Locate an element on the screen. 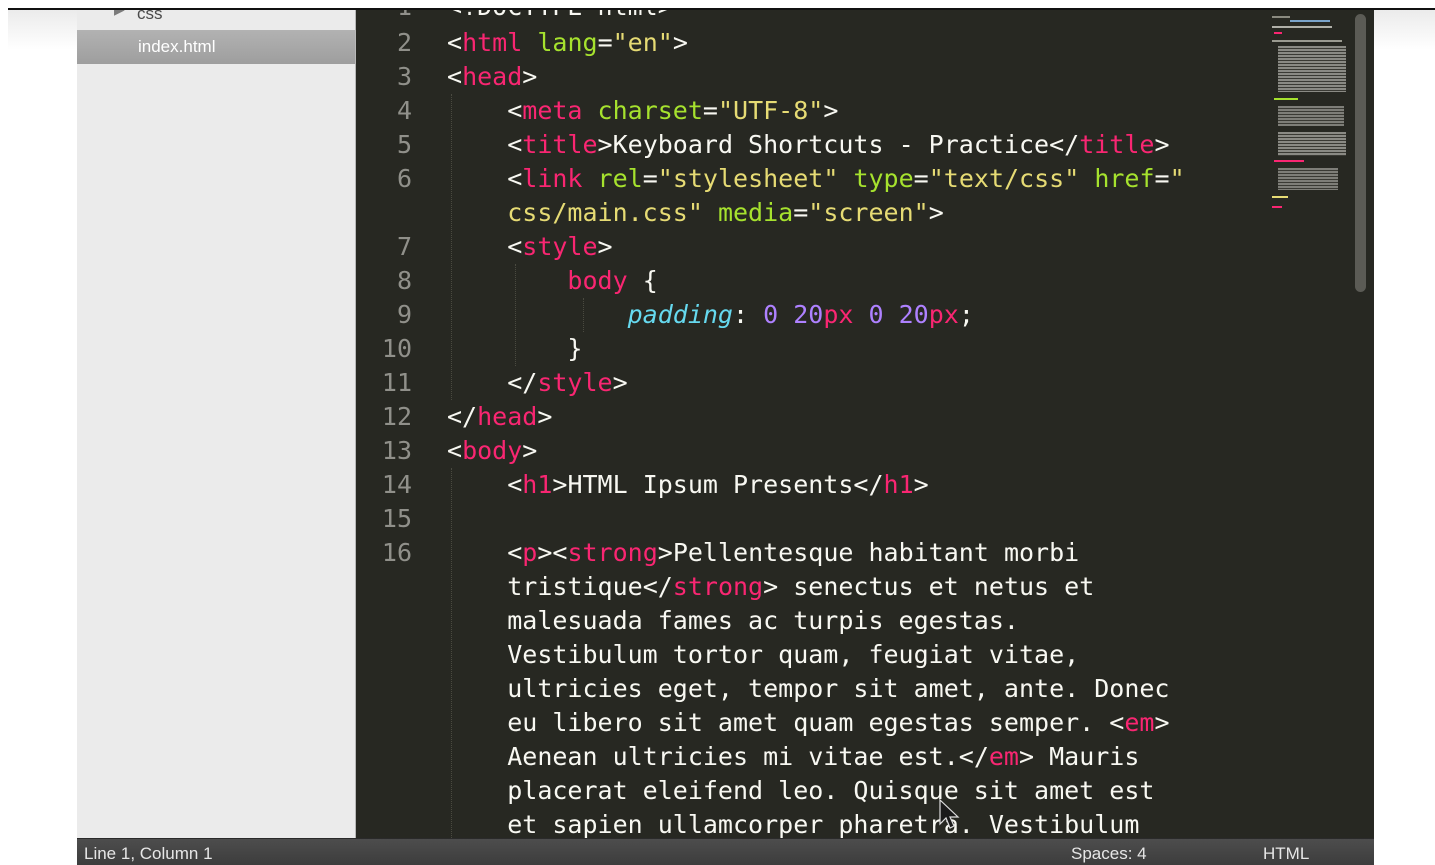  paragraph-text: Pellentesque habitant morbi is located at coordinates (876, 552).